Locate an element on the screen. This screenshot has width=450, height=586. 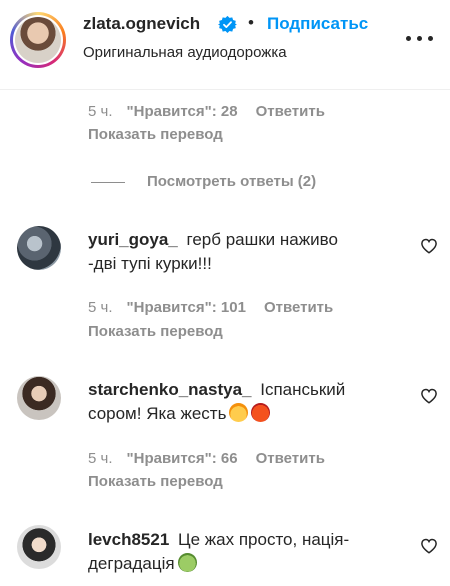
comment-likes: "Нравится": 28 is located at coordinates (182, 111).